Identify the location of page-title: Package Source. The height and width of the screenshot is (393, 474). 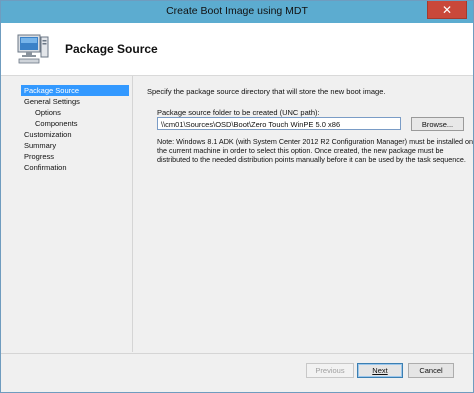
(111, 49).